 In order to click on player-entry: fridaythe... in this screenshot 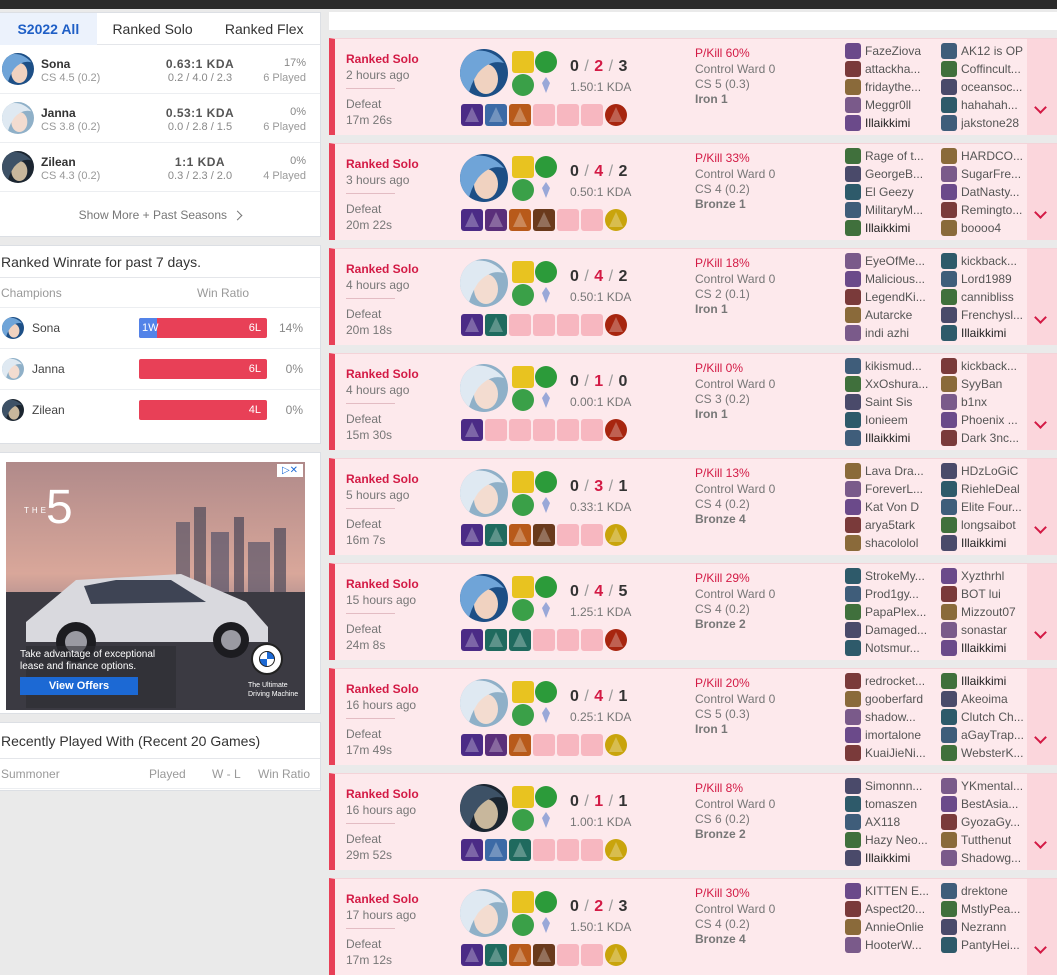, I will do `click(891, 87)`.